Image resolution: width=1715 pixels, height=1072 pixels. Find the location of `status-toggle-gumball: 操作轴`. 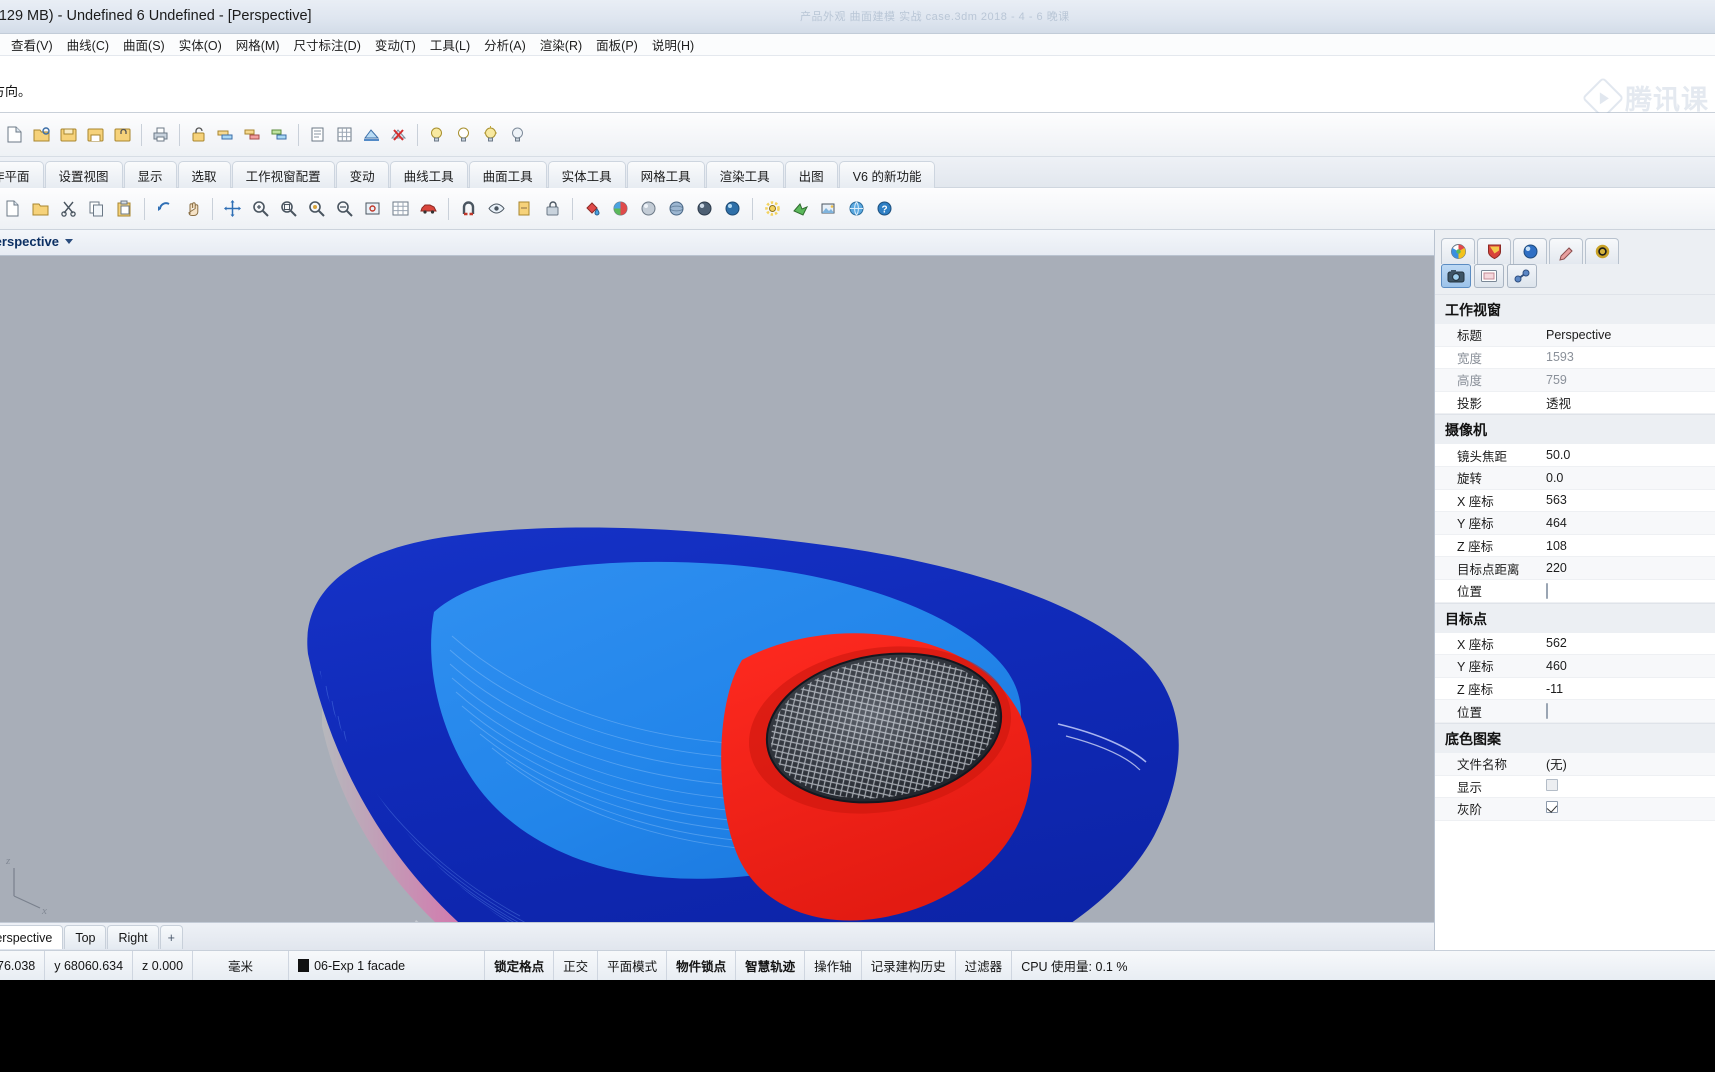

status-toggle-gumball: 操作轴 is located at coordinates (833, 965).